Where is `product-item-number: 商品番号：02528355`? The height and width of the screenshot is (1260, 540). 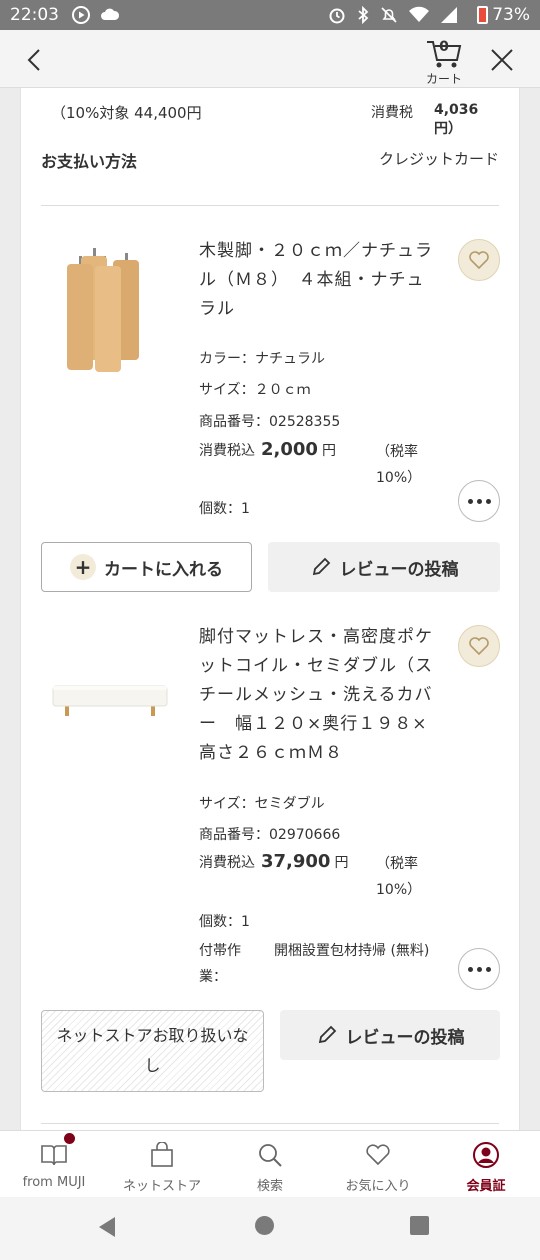
product-item-number: 商品番号：02528355 is located at coordinates (270, 422).